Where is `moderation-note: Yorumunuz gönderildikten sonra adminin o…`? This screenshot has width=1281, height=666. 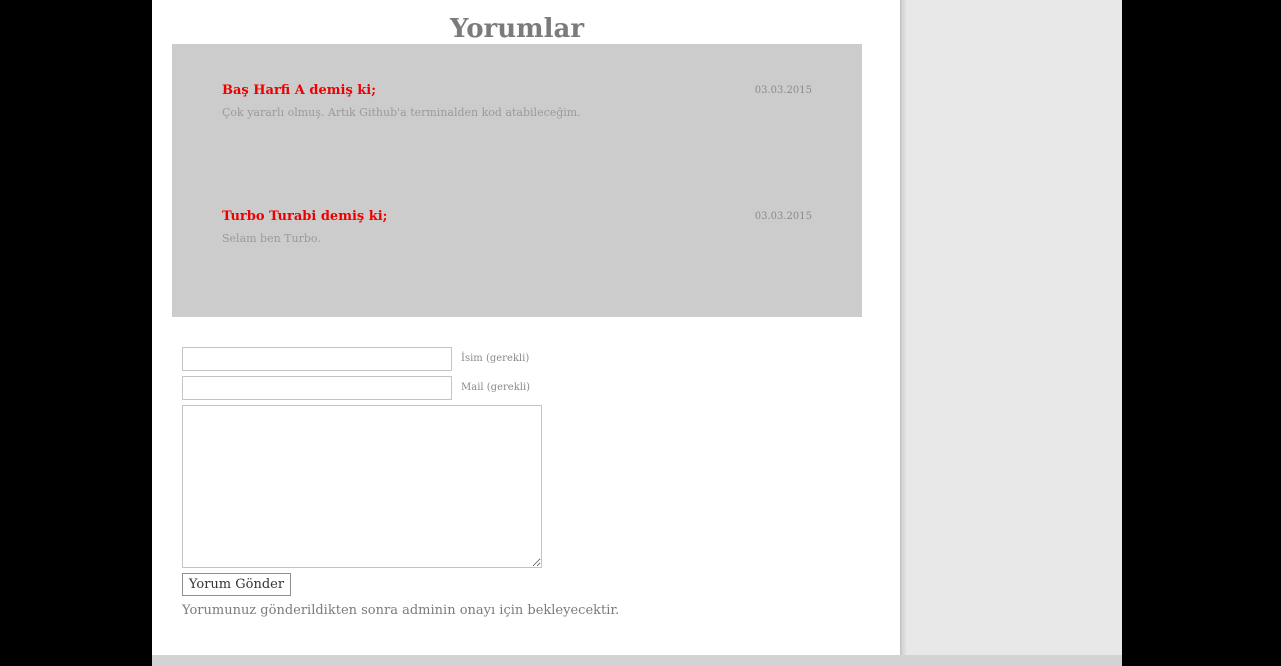 moderation-note: Yorumunuz gönderildikten sonra adminin o… is located at coordinates (401, 610).